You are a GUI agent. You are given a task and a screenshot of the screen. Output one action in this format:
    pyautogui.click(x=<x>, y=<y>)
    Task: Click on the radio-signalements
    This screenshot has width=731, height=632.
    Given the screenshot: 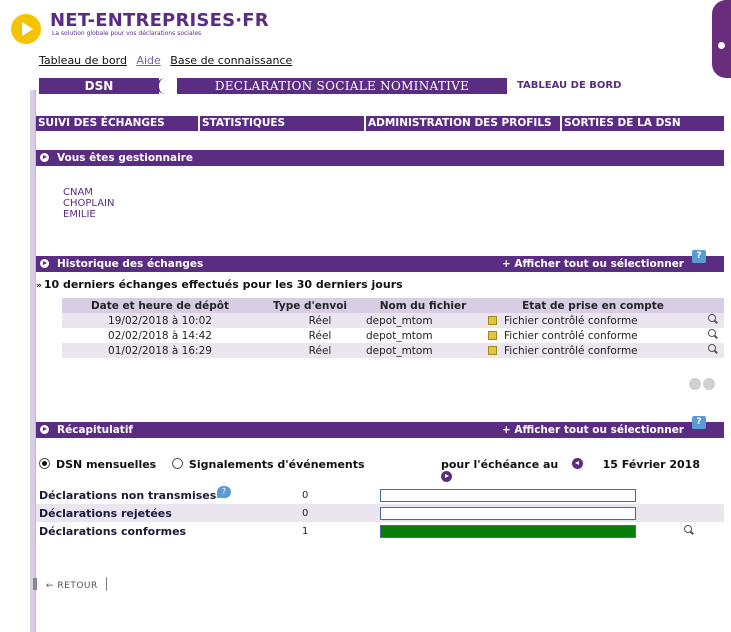 What is the action you would take?
    pyautogui.click(x=177, y=463)
    